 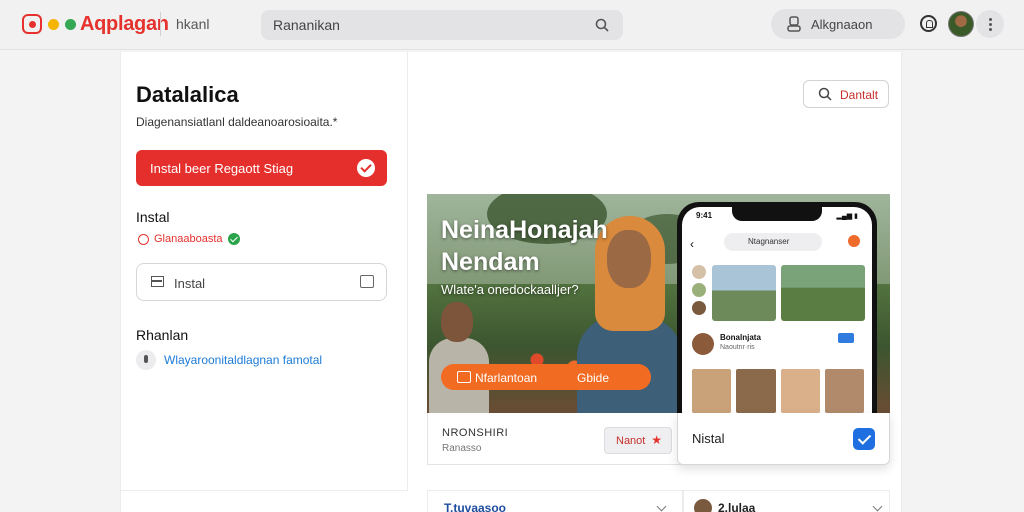 What do you see at coordinates (524, 246) in the screenshot?
I see `hero-title: NeinaHonajah Nendam` at bounding box center [524, 246].